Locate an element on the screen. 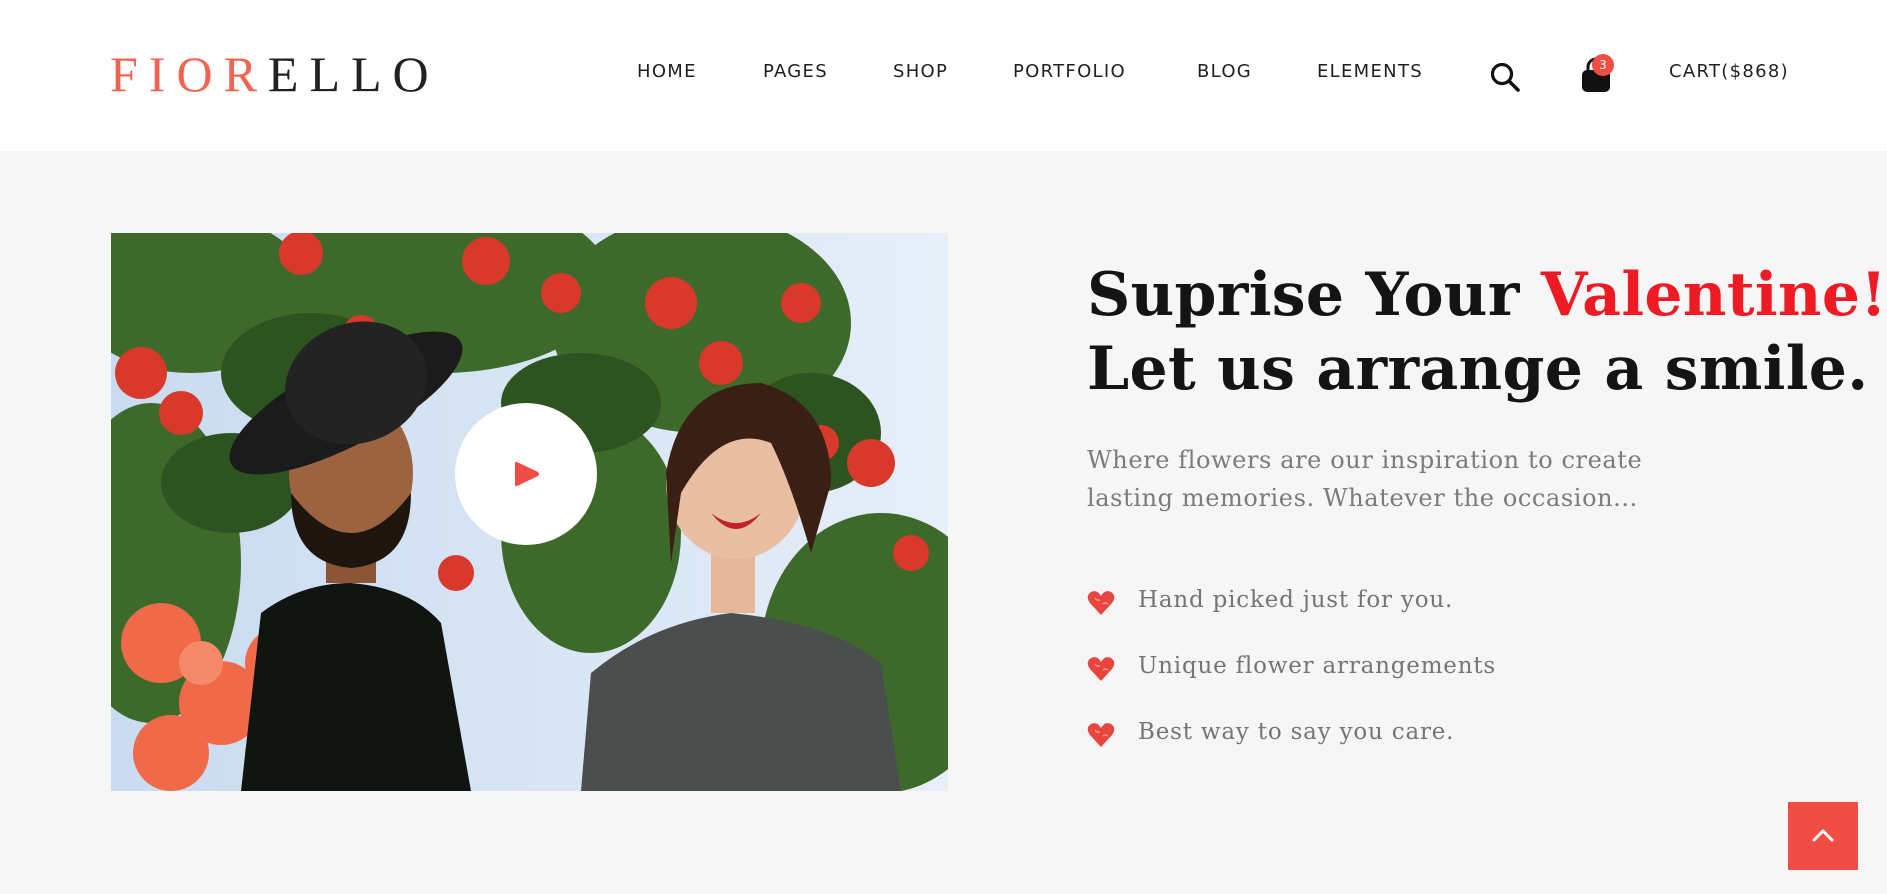 The height and width of the screenshot is (894, 1887). list-item: Unique flower arrangements is located at coordinates (1387, 679).